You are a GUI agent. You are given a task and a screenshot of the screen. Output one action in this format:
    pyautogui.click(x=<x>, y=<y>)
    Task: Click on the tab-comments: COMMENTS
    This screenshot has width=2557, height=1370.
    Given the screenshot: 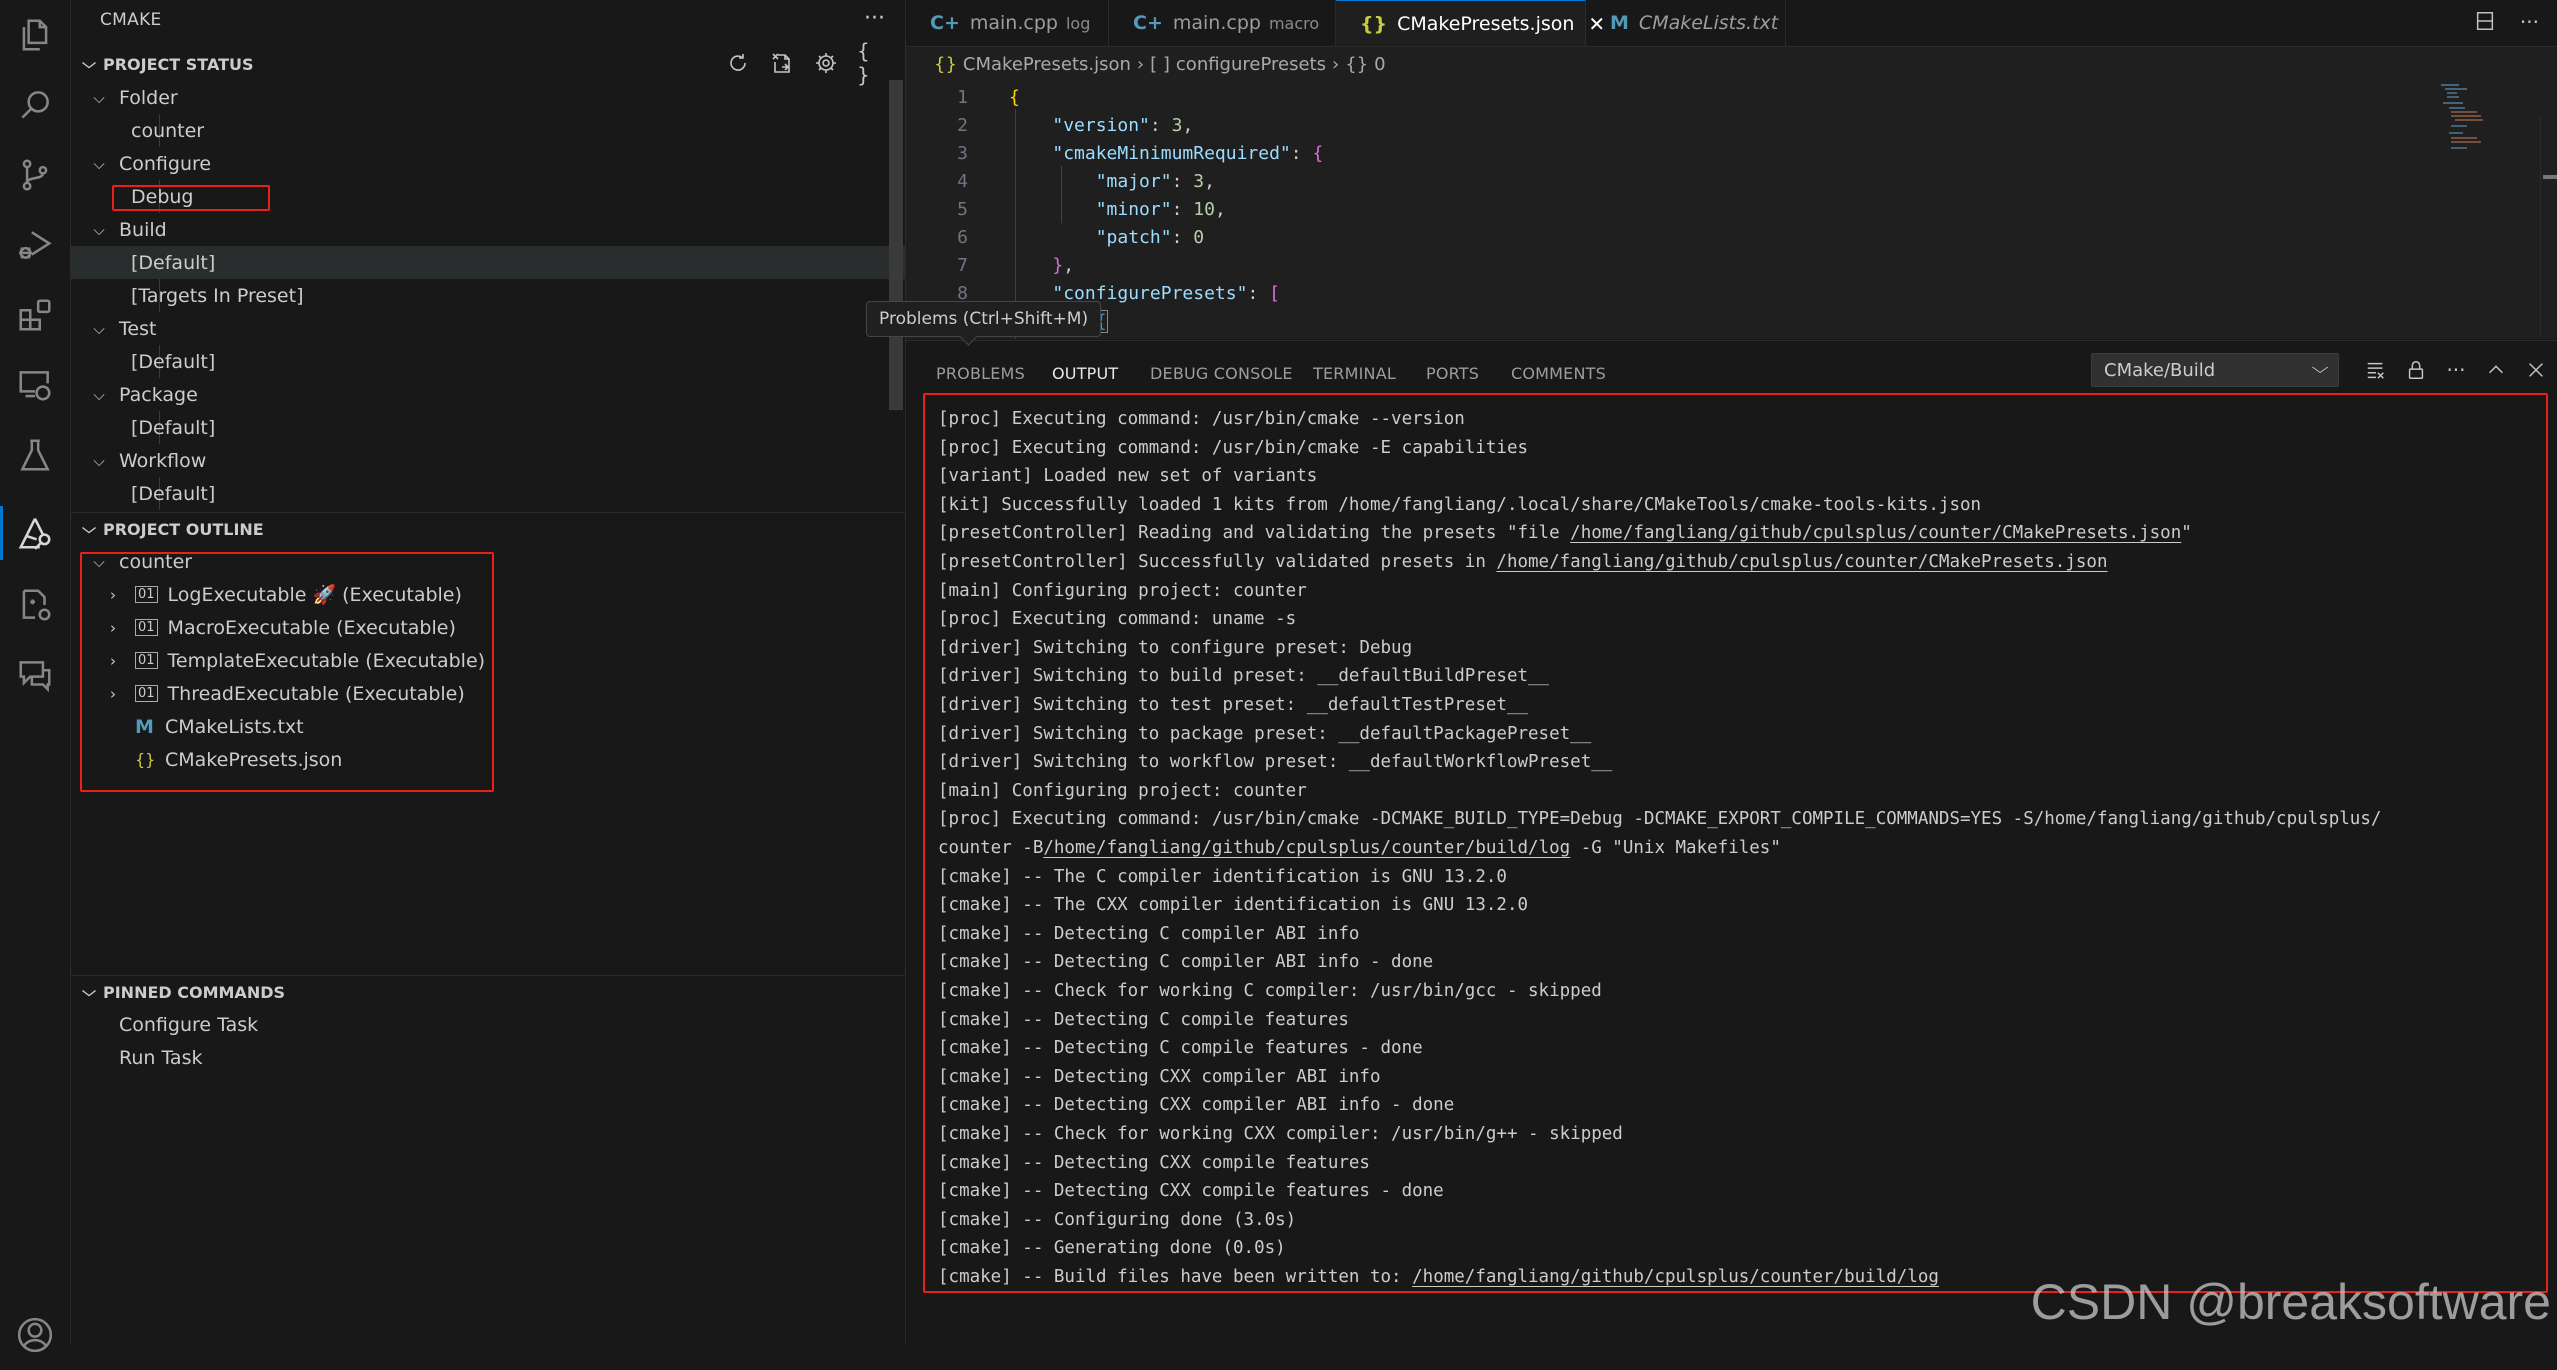 What is the action you would take?
    pyautogui.click(x=1558, y=373)
    